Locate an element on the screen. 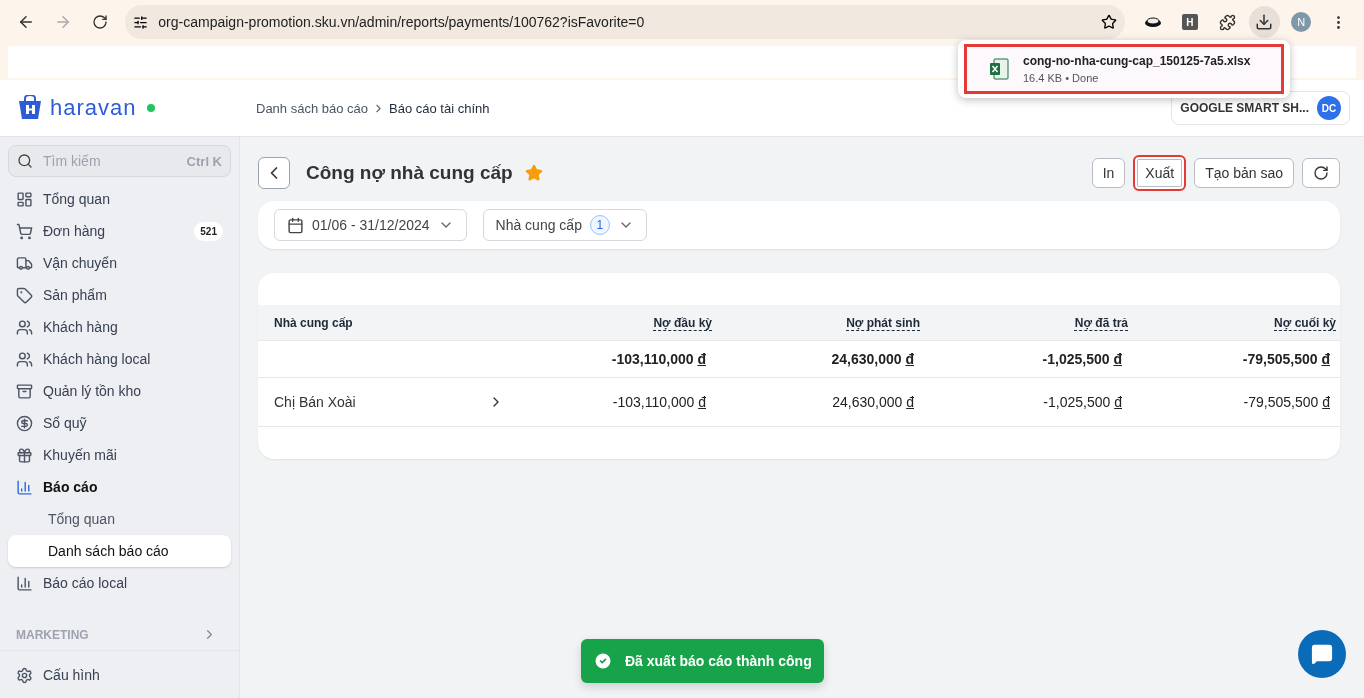 The width and height of the screenshot is (1364, 698). status-dot is located at coordinates (150, 108).